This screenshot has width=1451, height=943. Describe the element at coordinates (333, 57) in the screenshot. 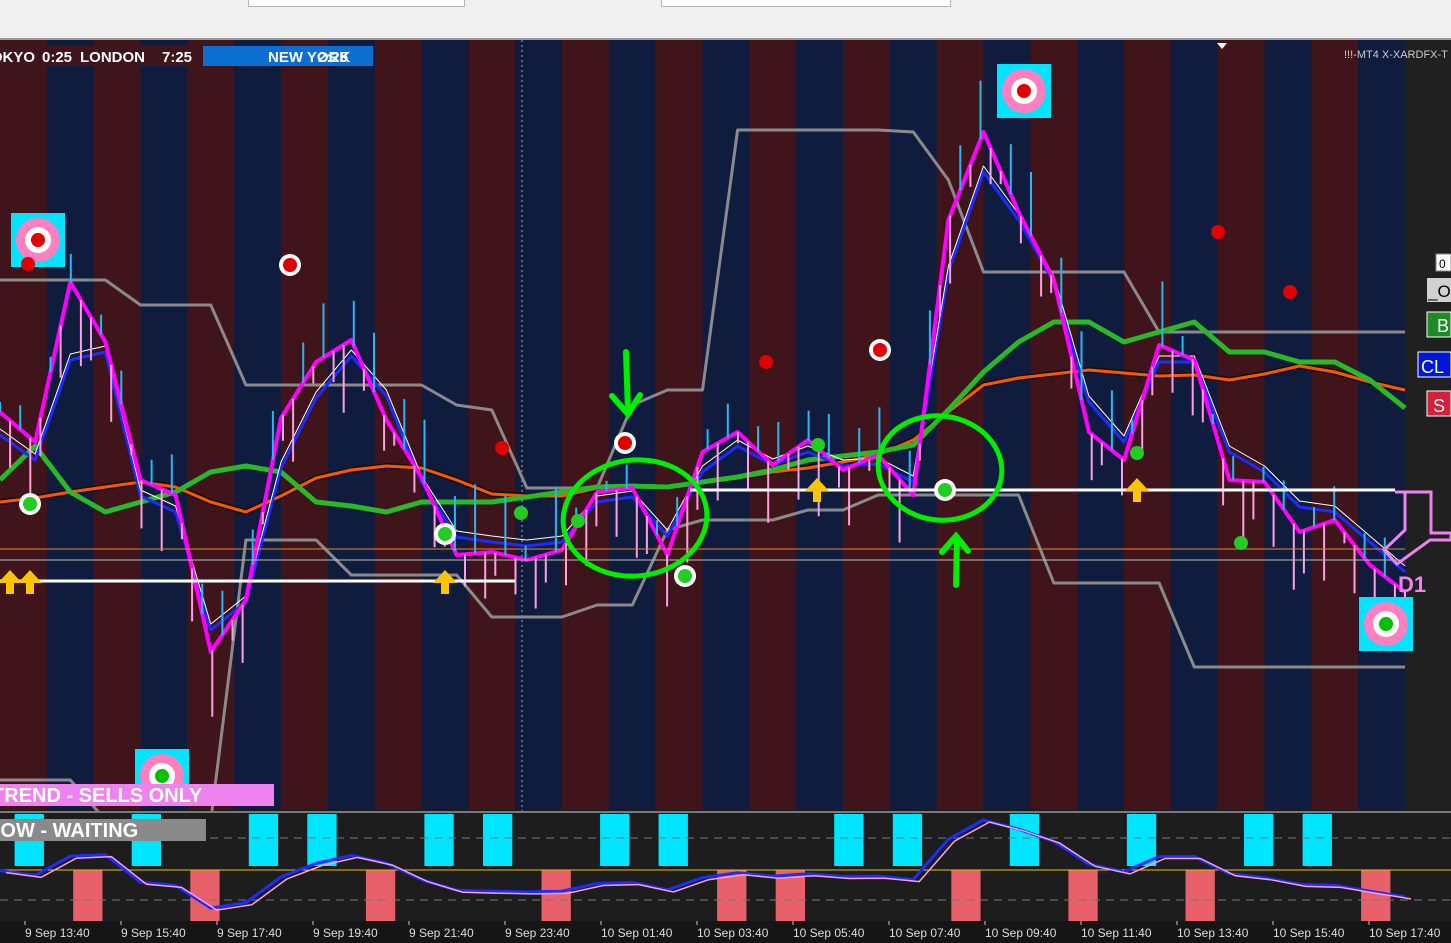

I see `session-newyork-time: 2:25` at that location.